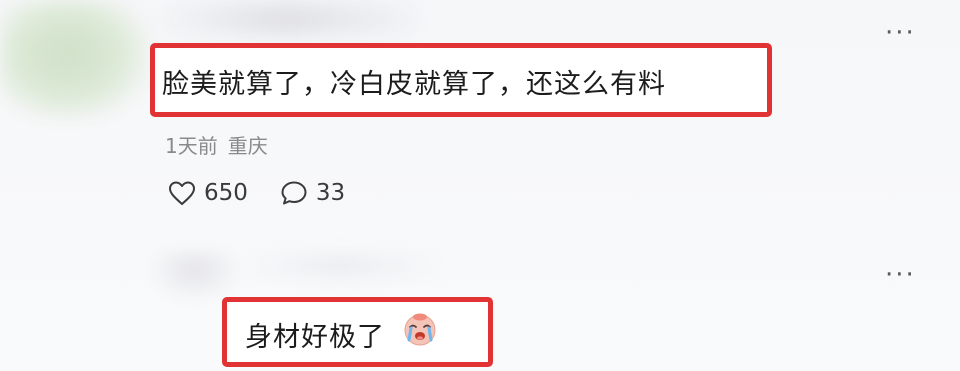  I want to click on crying-face-emoji-icon, so click(420, 331).